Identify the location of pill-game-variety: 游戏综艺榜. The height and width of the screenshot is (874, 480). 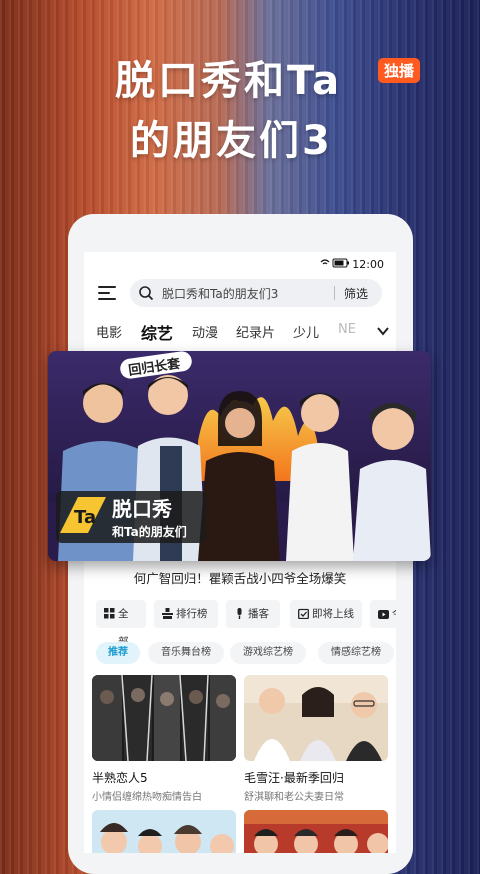
(268, 653).